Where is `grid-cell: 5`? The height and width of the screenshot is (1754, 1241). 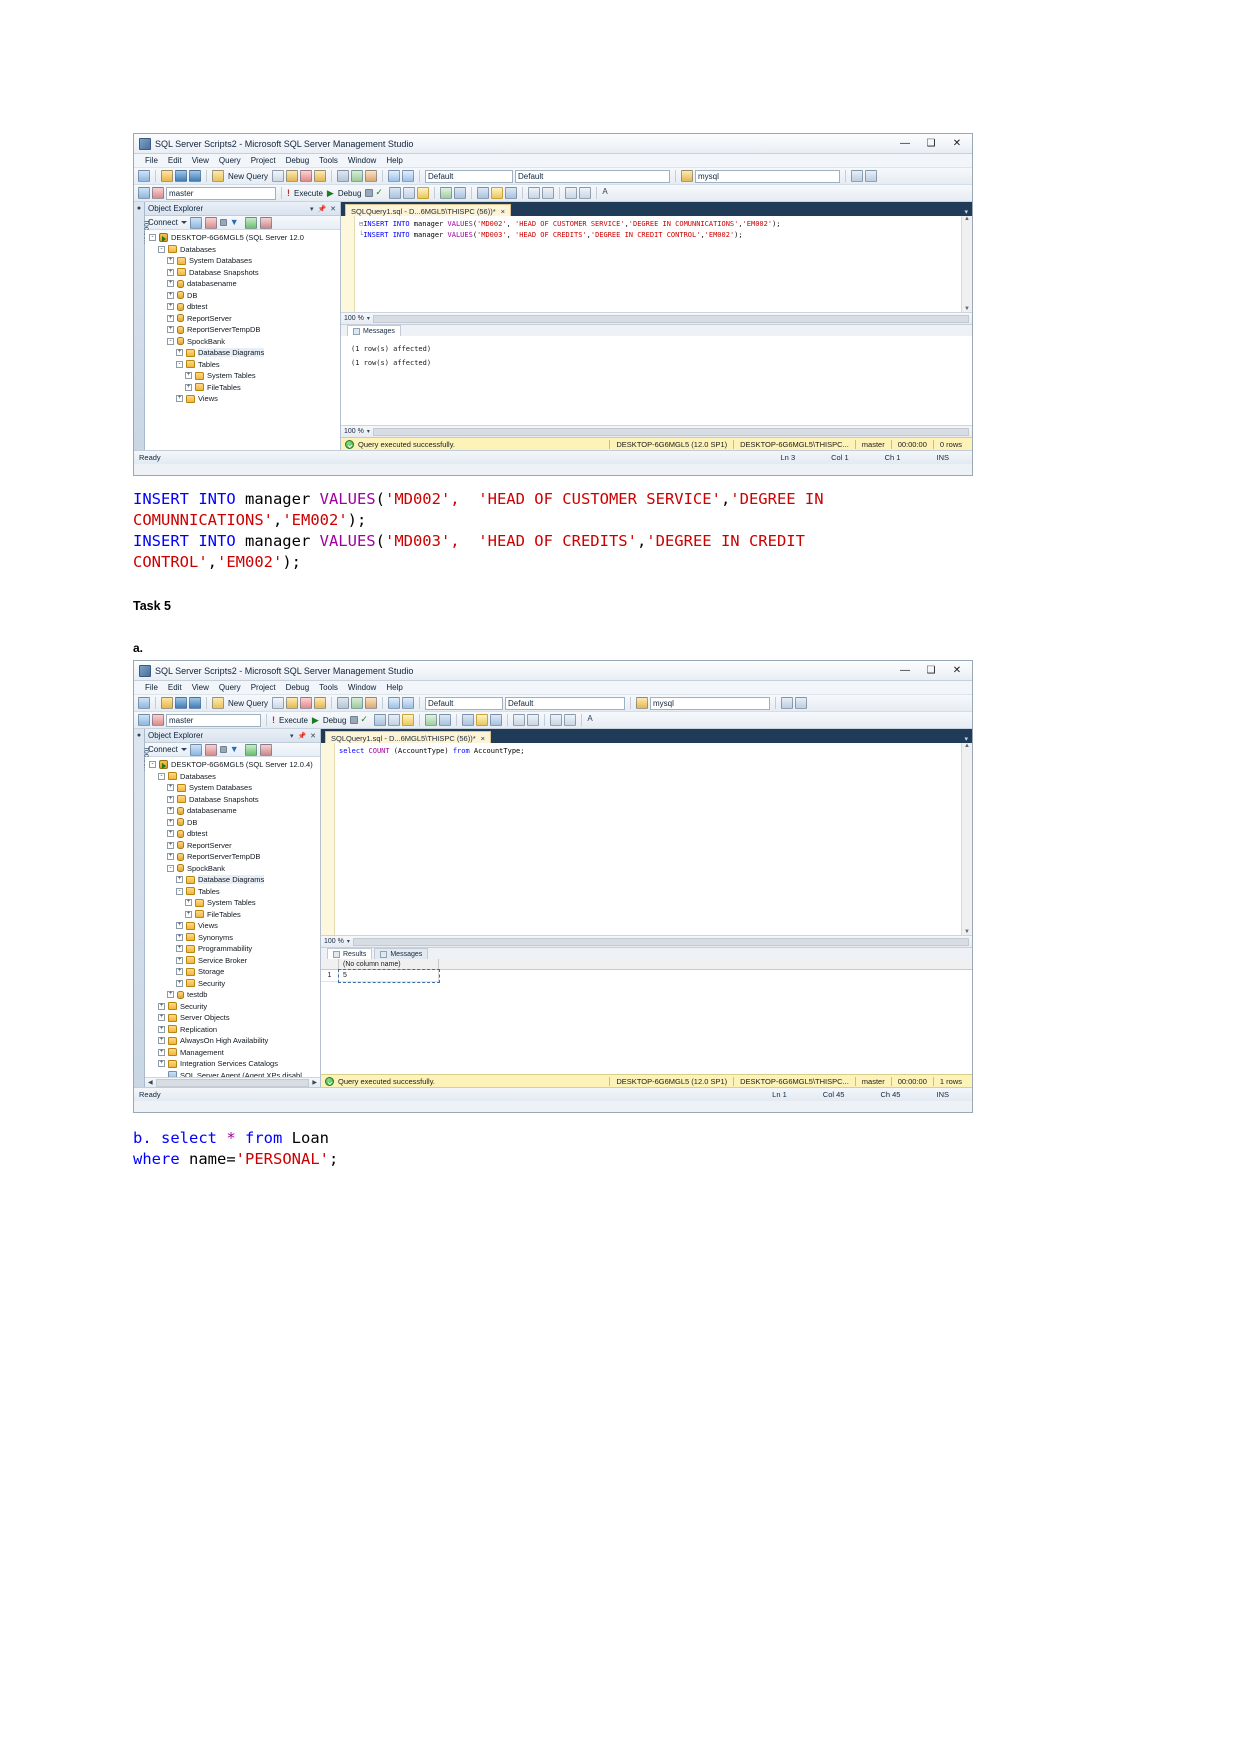
grid-cell: 5 is located at coordinates (389, 976).